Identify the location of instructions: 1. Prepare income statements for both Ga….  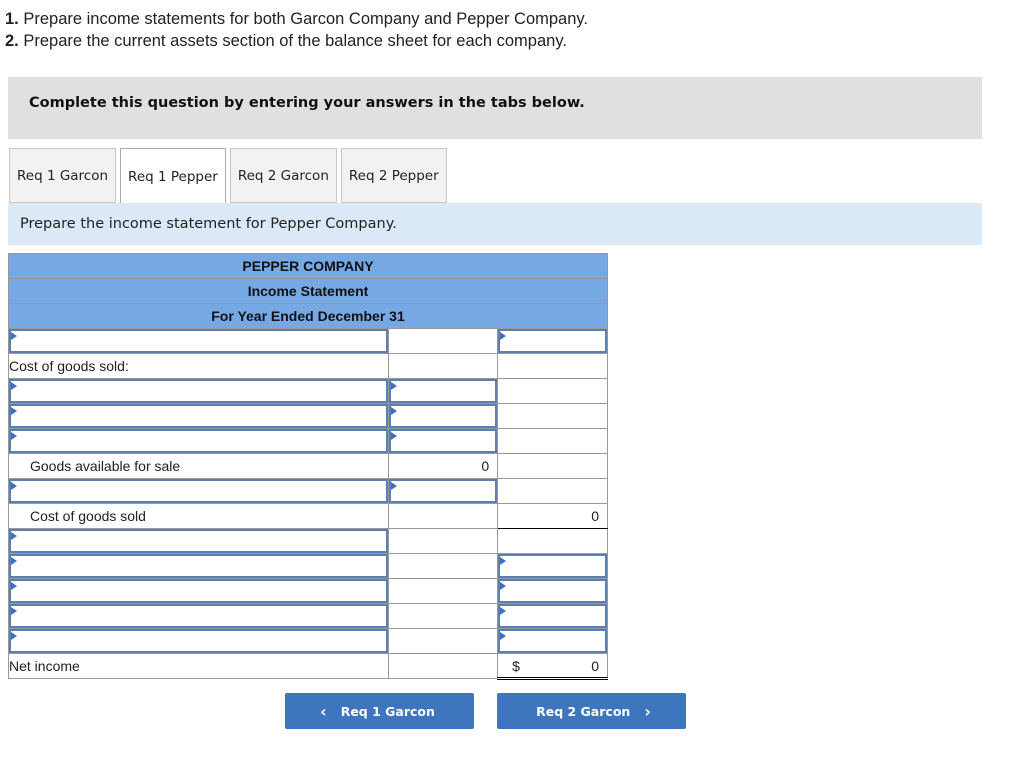
(296, 30).